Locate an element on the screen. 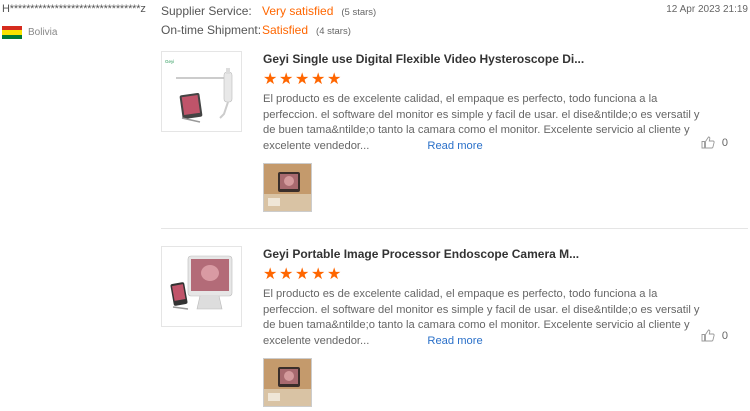 This screenshot has width=750, height=411. shipment-rating: On-time Shipment: Satisfied (4 stars) is located at coordinates (256, 30).